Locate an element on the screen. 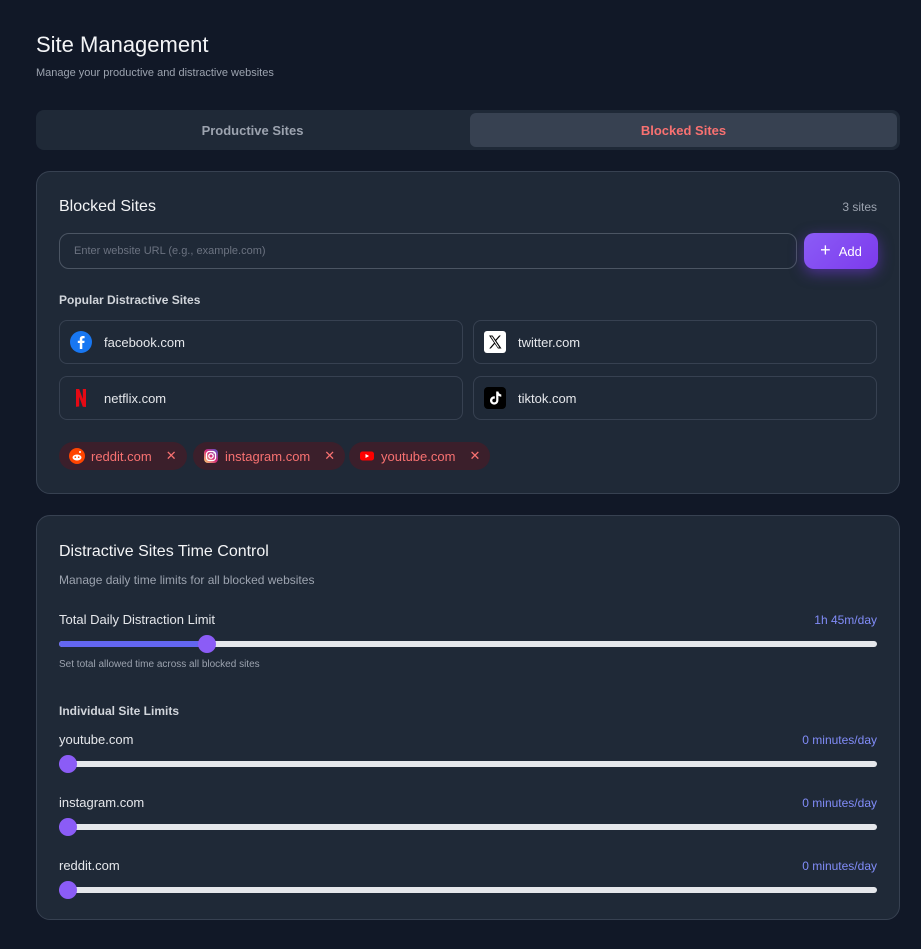 Image resolution: width=921 pixels, height=949 pixels. chip-label: reddit.com is located at coordinates (121, 456).